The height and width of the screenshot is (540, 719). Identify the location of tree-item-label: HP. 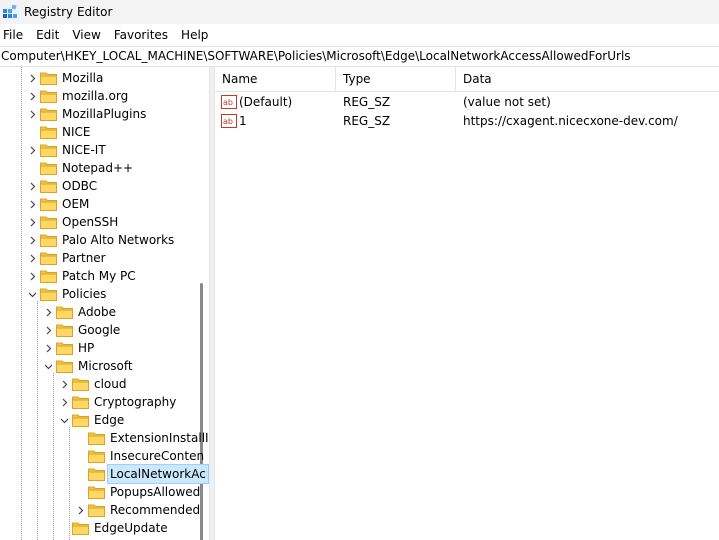
(86, 348).